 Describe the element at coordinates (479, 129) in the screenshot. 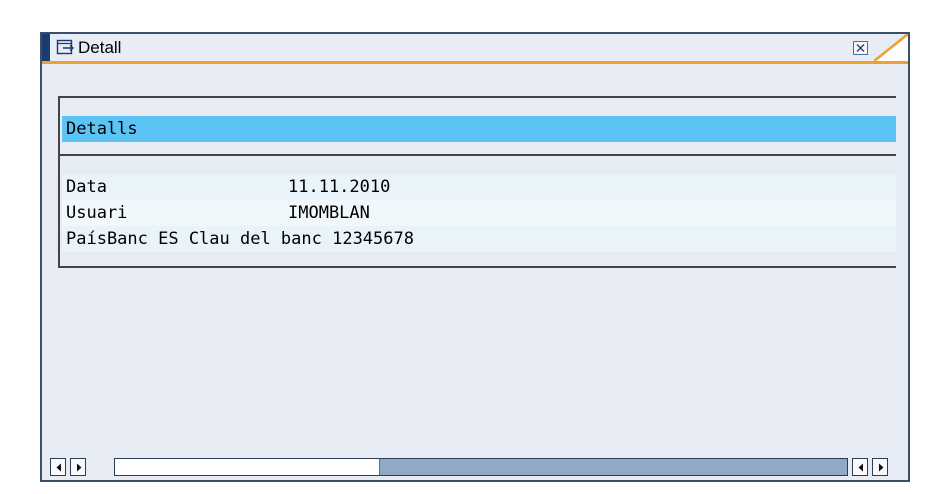

I see `list-header: Detalls` at that location.